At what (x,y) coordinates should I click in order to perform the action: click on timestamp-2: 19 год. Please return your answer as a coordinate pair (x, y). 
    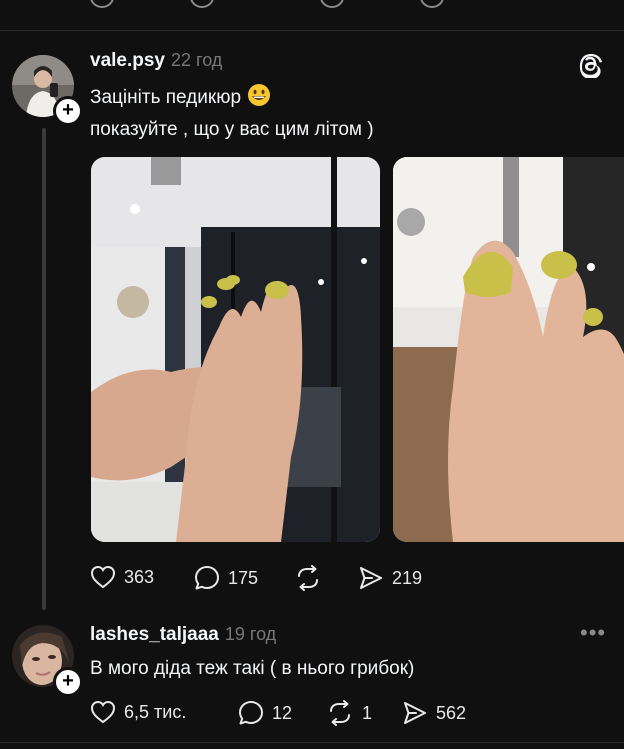
    Looking at the image, I should click on (250, 634).